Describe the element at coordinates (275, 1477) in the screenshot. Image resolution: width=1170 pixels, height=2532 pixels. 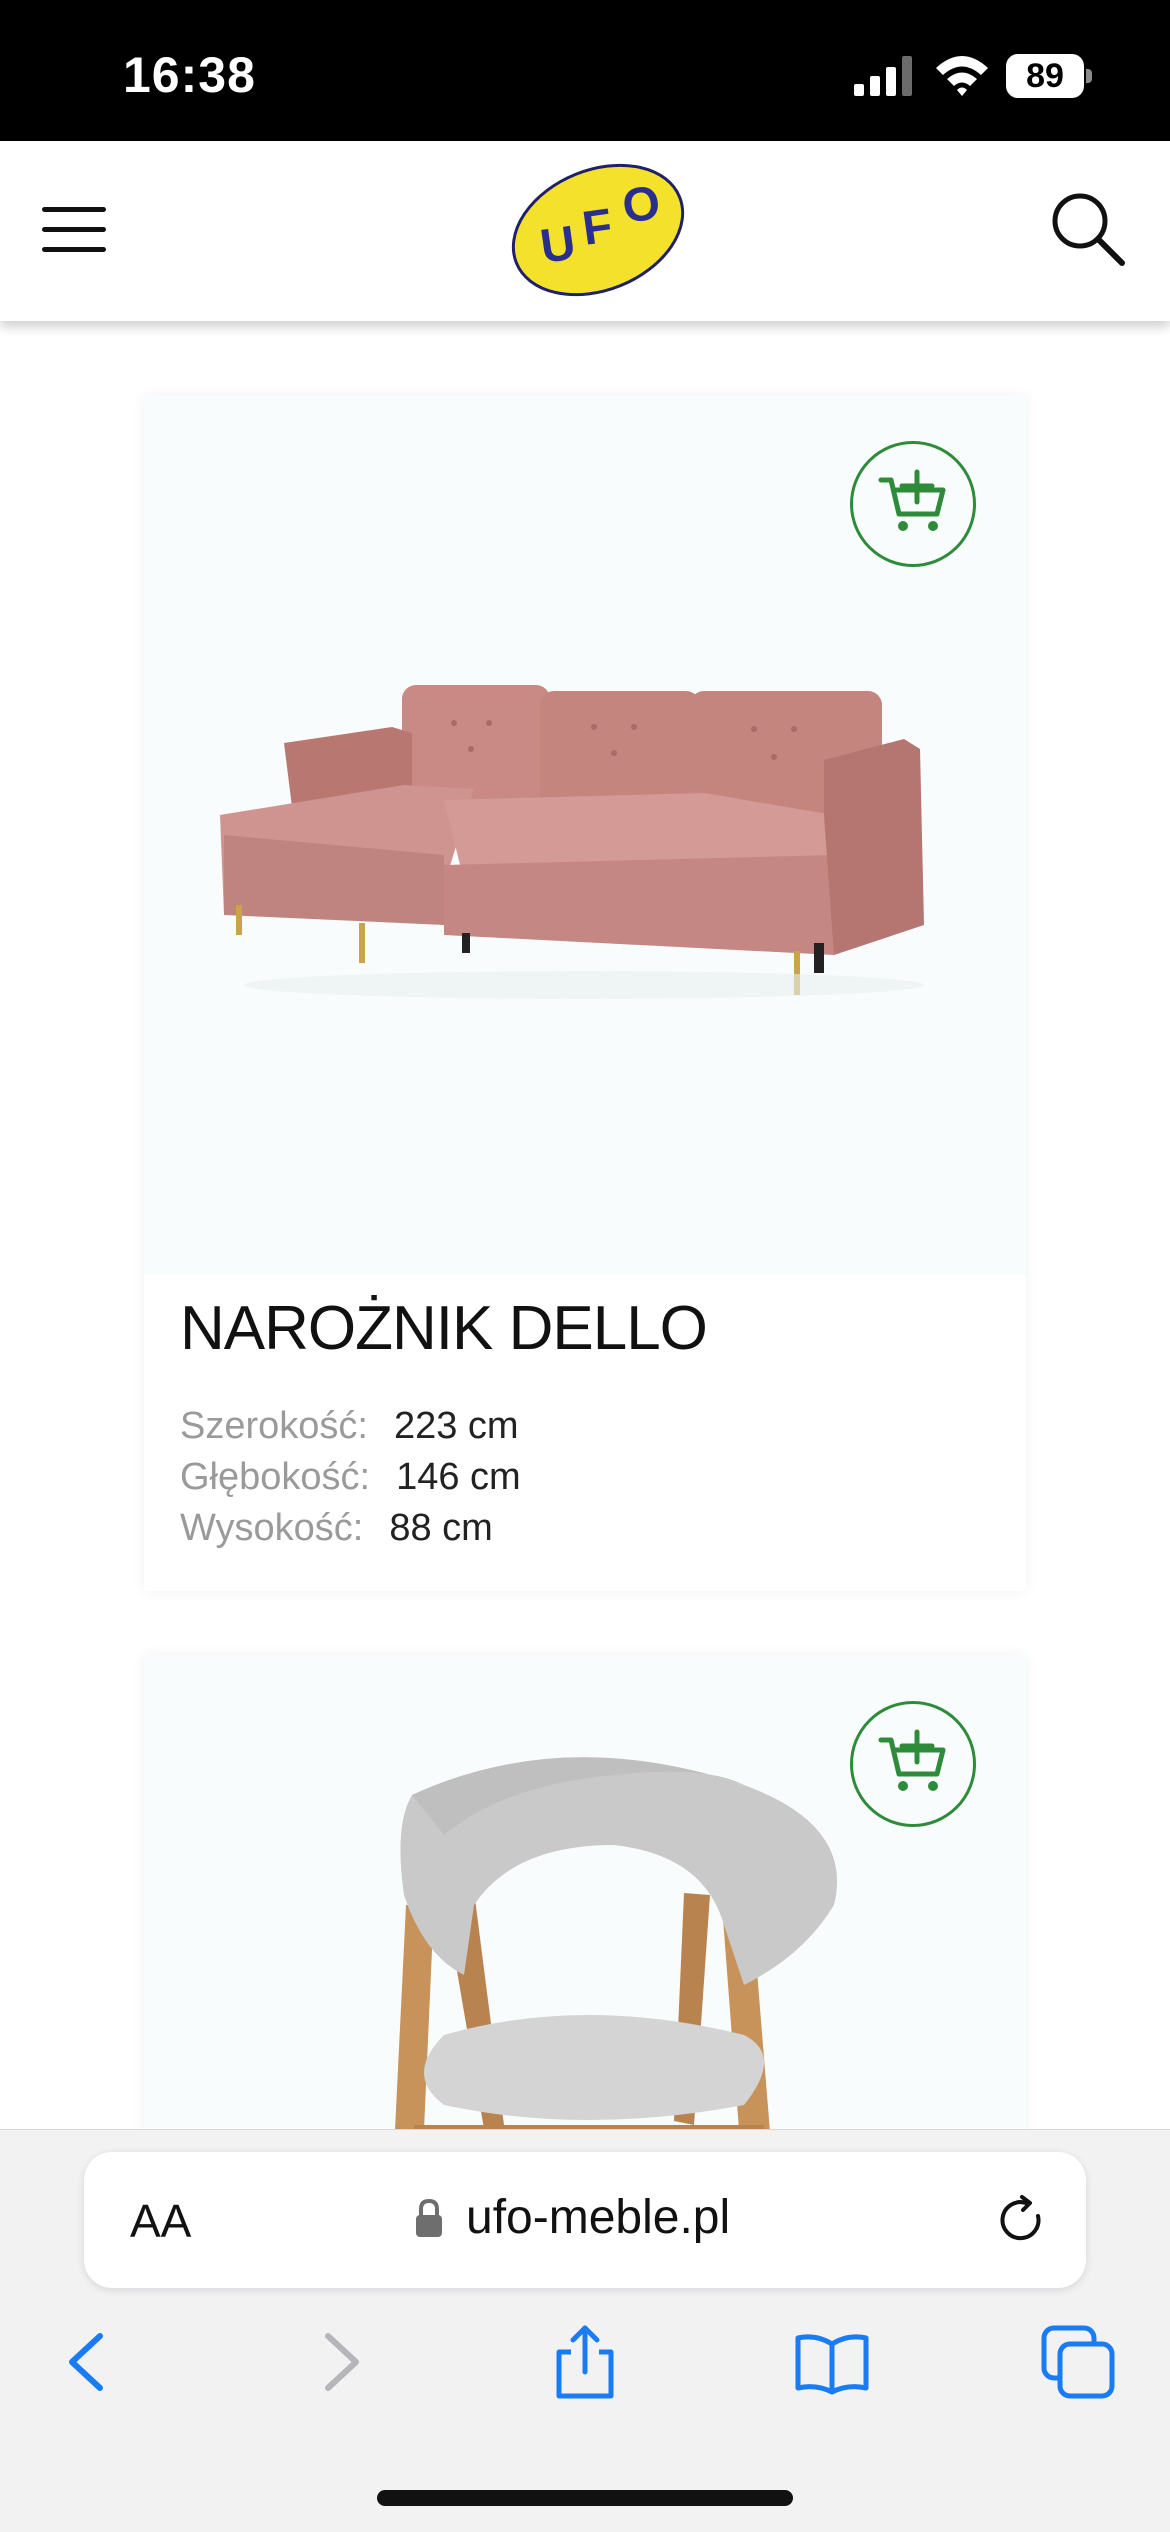
I see `spec-label: Głębokość:` at that location.